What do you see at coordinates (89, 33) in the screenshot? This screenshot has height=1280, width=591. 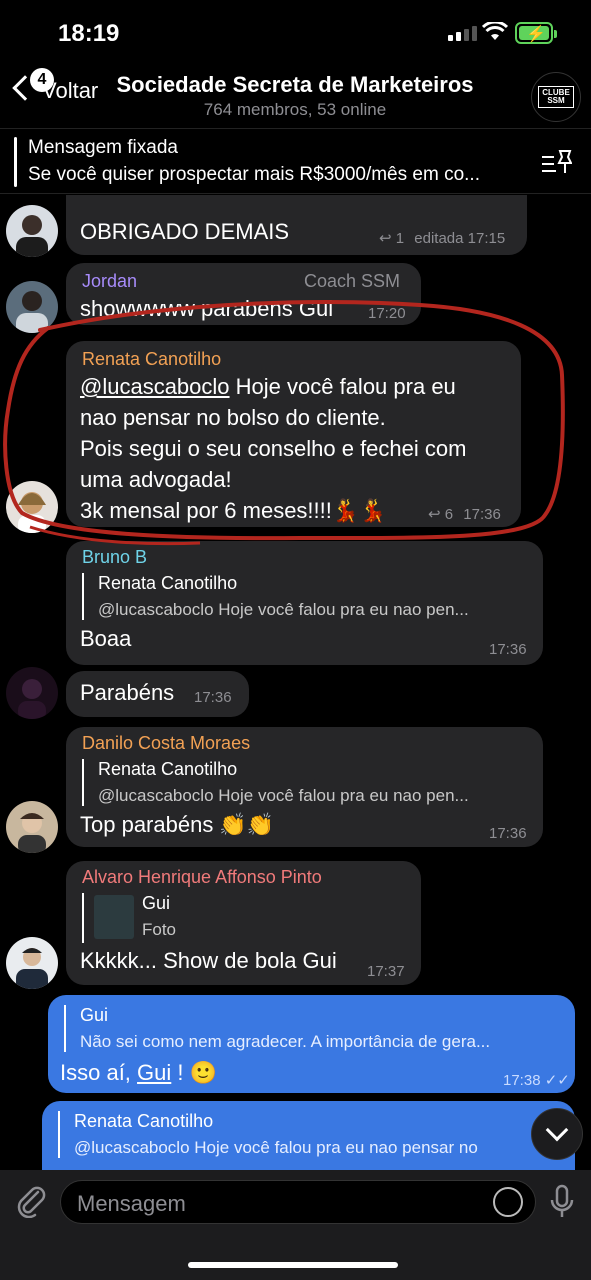 I see `status-time: 18:19` at bounding box center [89, 33].